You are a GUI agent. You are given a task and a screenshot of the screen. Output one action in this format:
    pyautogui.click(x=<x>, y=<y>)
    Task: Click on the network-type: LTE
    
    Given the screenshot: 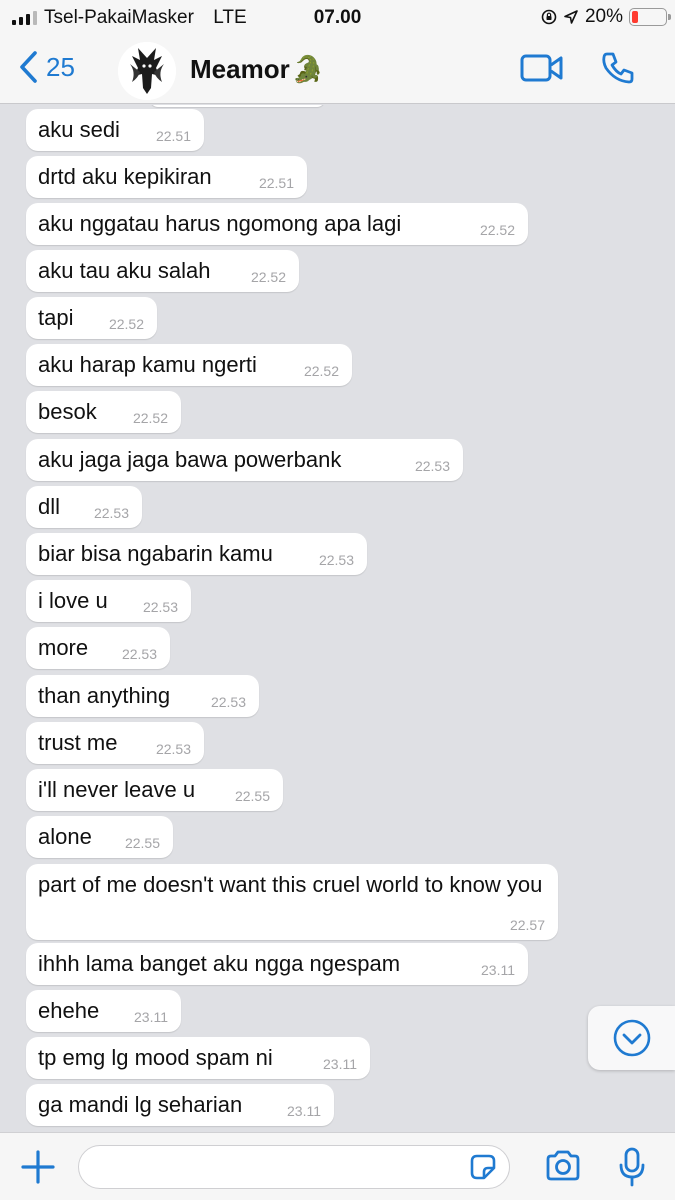 What is the action you would take?
    pyautogui.click(x=230, y=17)
    